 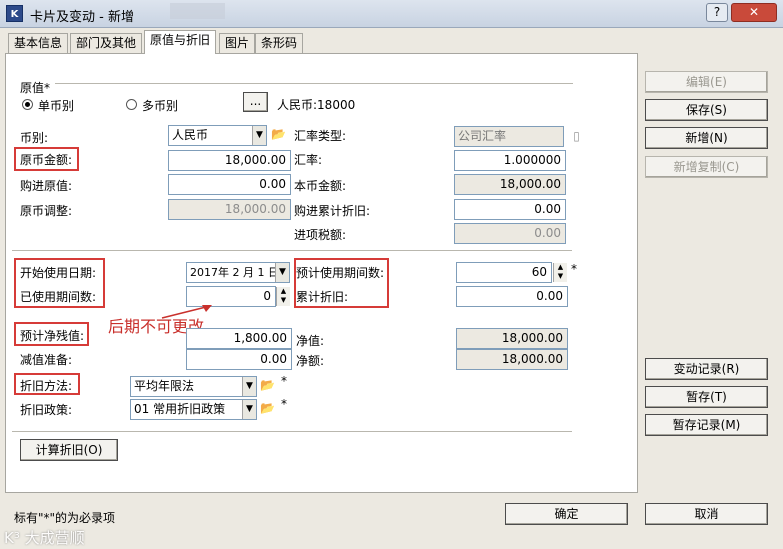 What do you see at coordinates (34, 138) in the screenshot?
I see `currency-label: 币别:` at bounding box center [34, 138].